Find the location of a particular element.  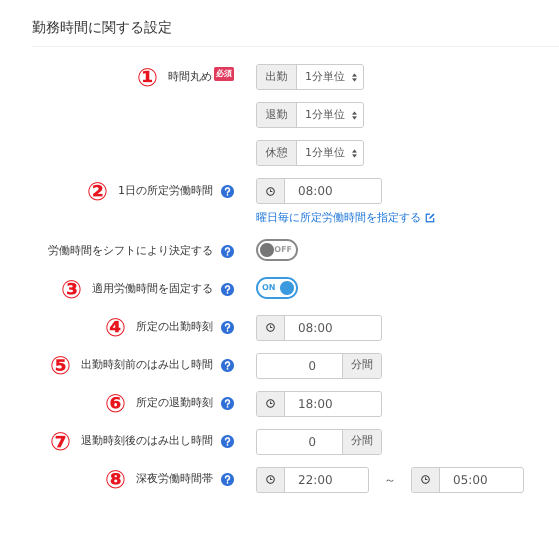

field-label: 出勤時刻前のはみ出し時間 is located at coordinates (147, 365).